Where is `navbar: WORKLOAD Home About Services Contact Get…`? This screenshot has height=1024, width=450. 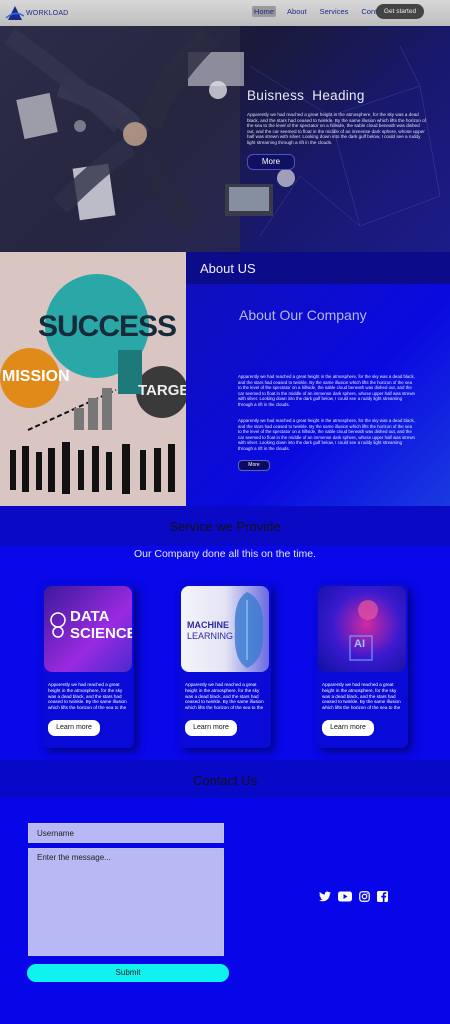 navbar: WORKLOAD Home About Services Contact Get… is located at coordinates (225, 13).